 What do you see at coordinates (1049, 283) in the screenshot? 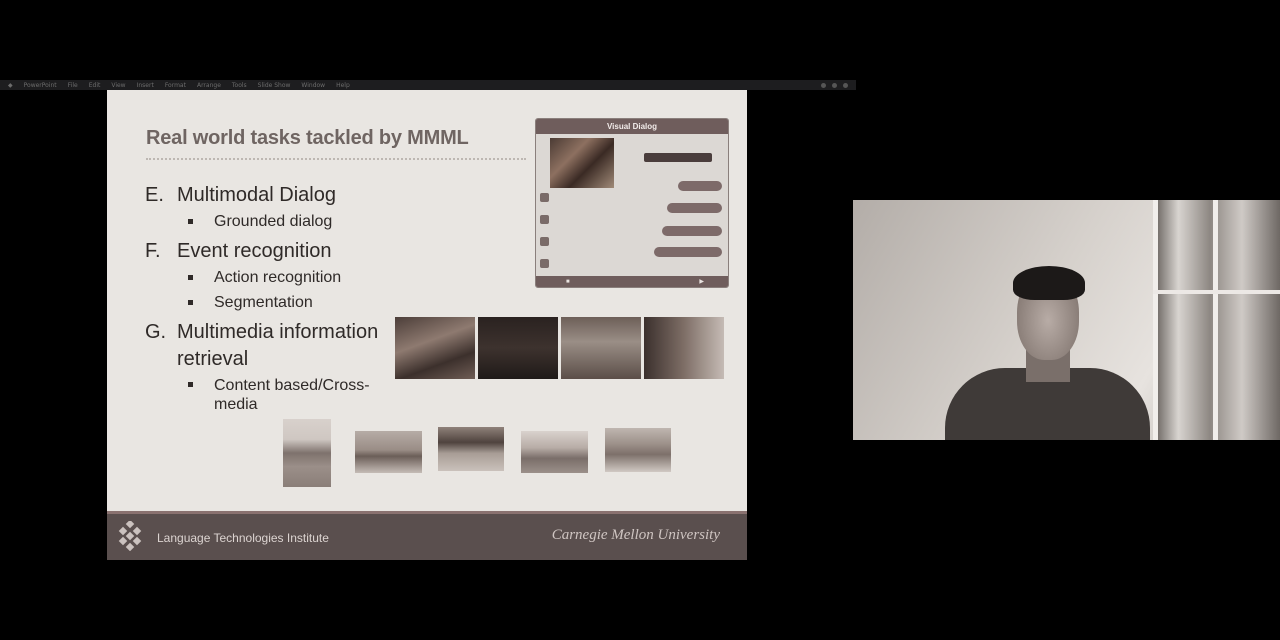
I see `presenter-hair` at bounding box center [1049, 283].